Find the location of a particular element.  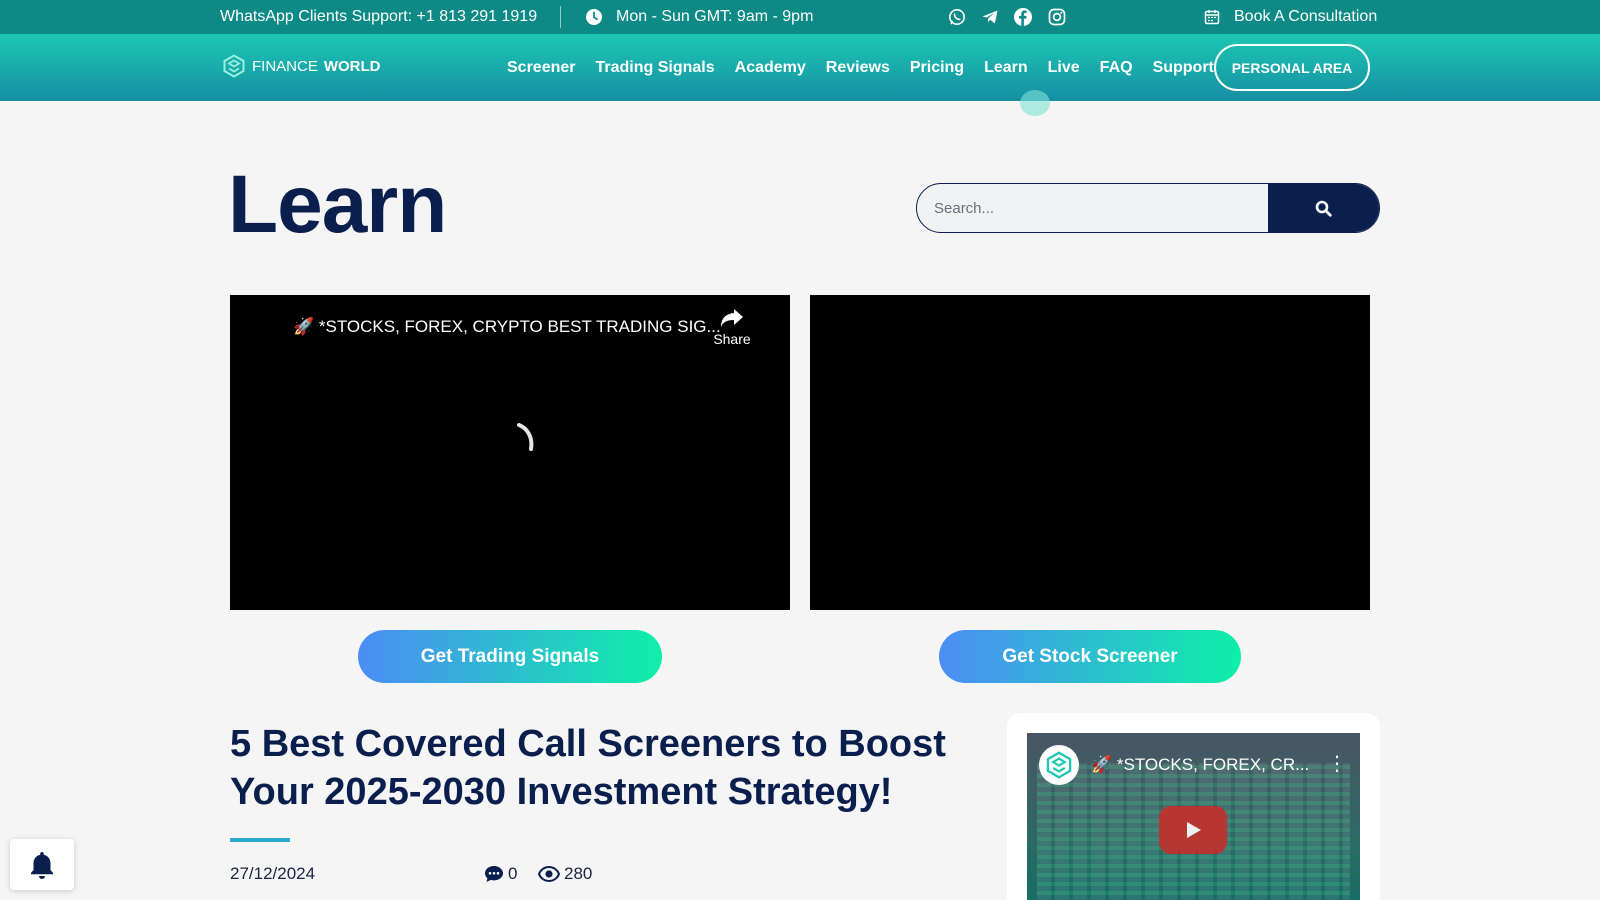

clock-icon is located at coordinates (594, 17).